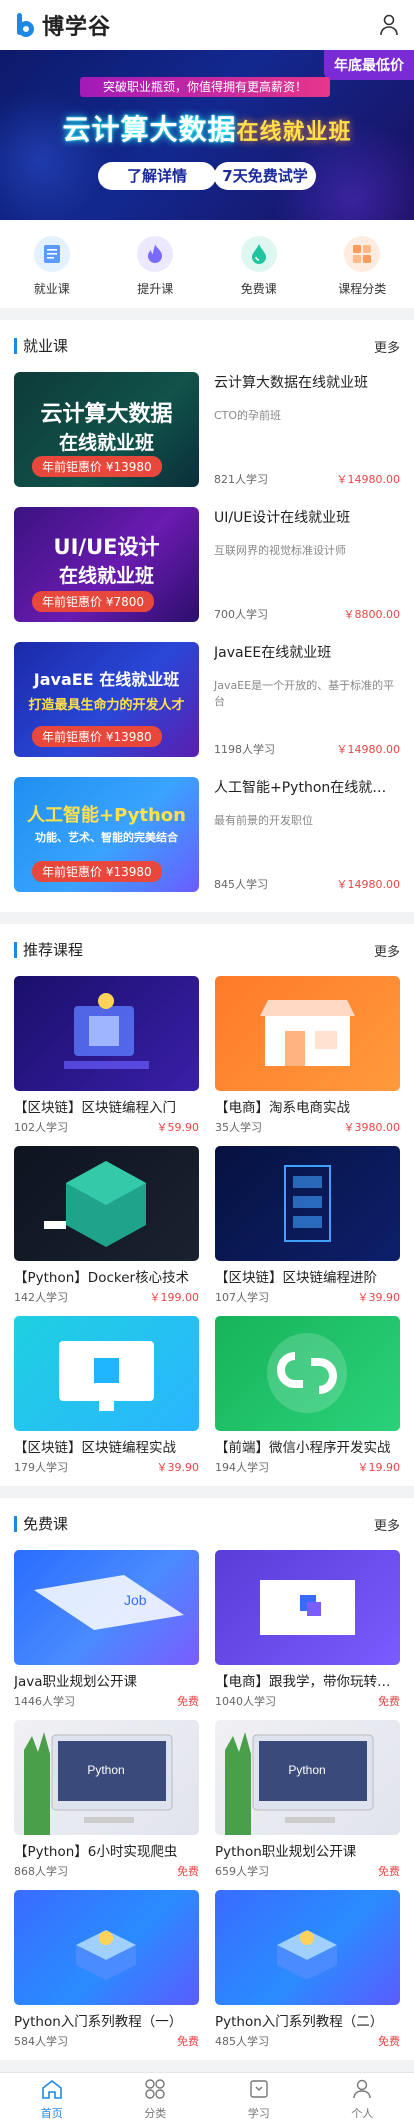 The image size is (414, 2126). Describe the element at coordinates (41, 2041) in the screenshot. I see `learner-count: 584人学习` at that location.